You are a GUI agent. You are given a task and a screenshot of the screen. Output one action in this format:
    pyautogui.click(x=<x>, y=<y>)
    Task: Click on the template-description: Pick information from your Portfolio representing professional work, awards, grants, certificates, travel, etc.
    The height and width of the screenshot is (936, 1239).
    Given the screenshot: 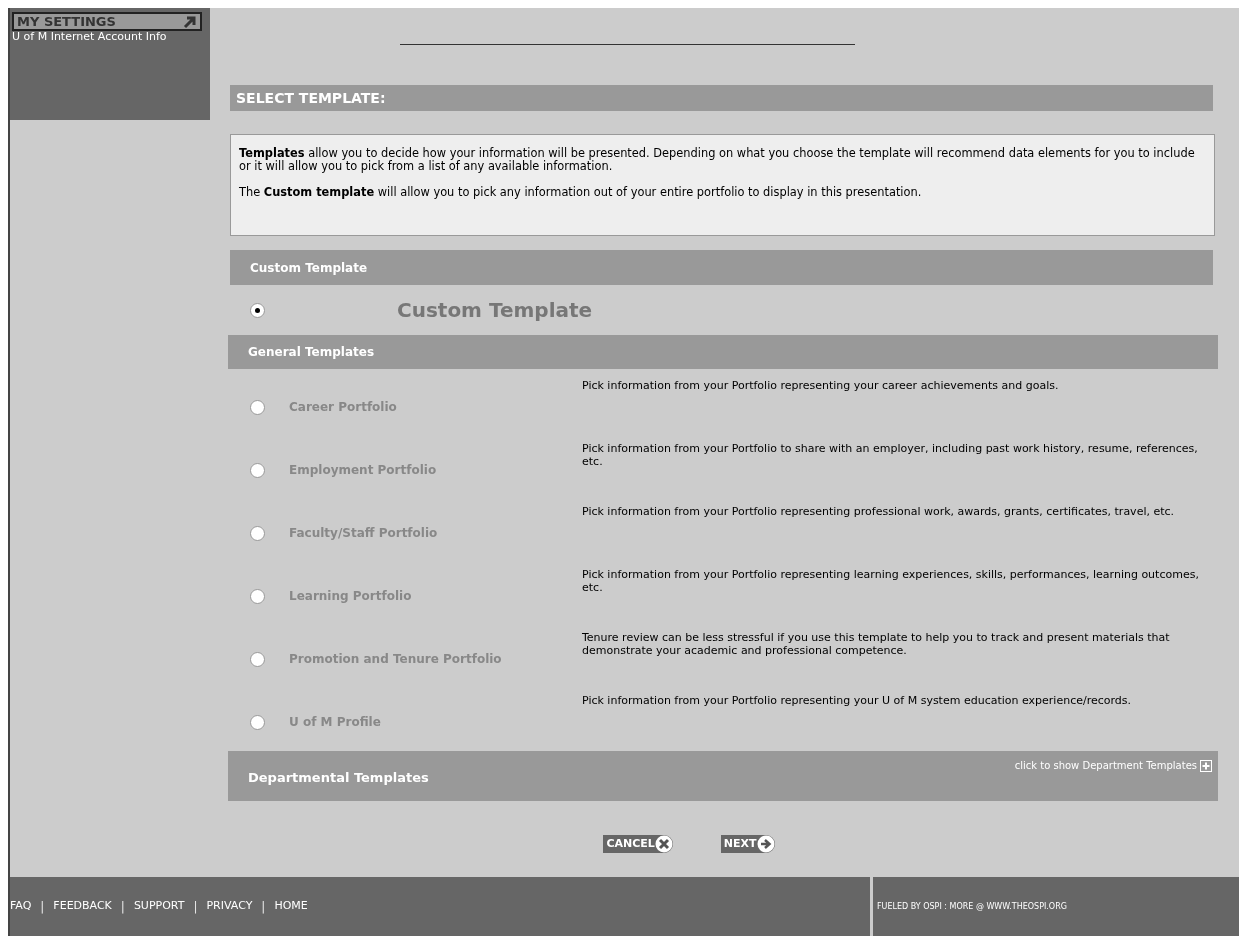 What is the action you would take?
    pyautogui.click(x=879, y=512)
    